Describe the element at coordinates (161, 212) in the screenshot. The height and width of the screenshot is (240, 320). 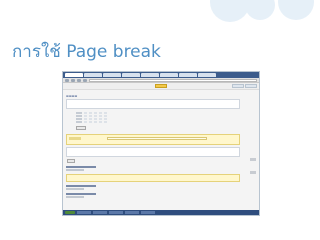
I see `os-taskbar` at that location.